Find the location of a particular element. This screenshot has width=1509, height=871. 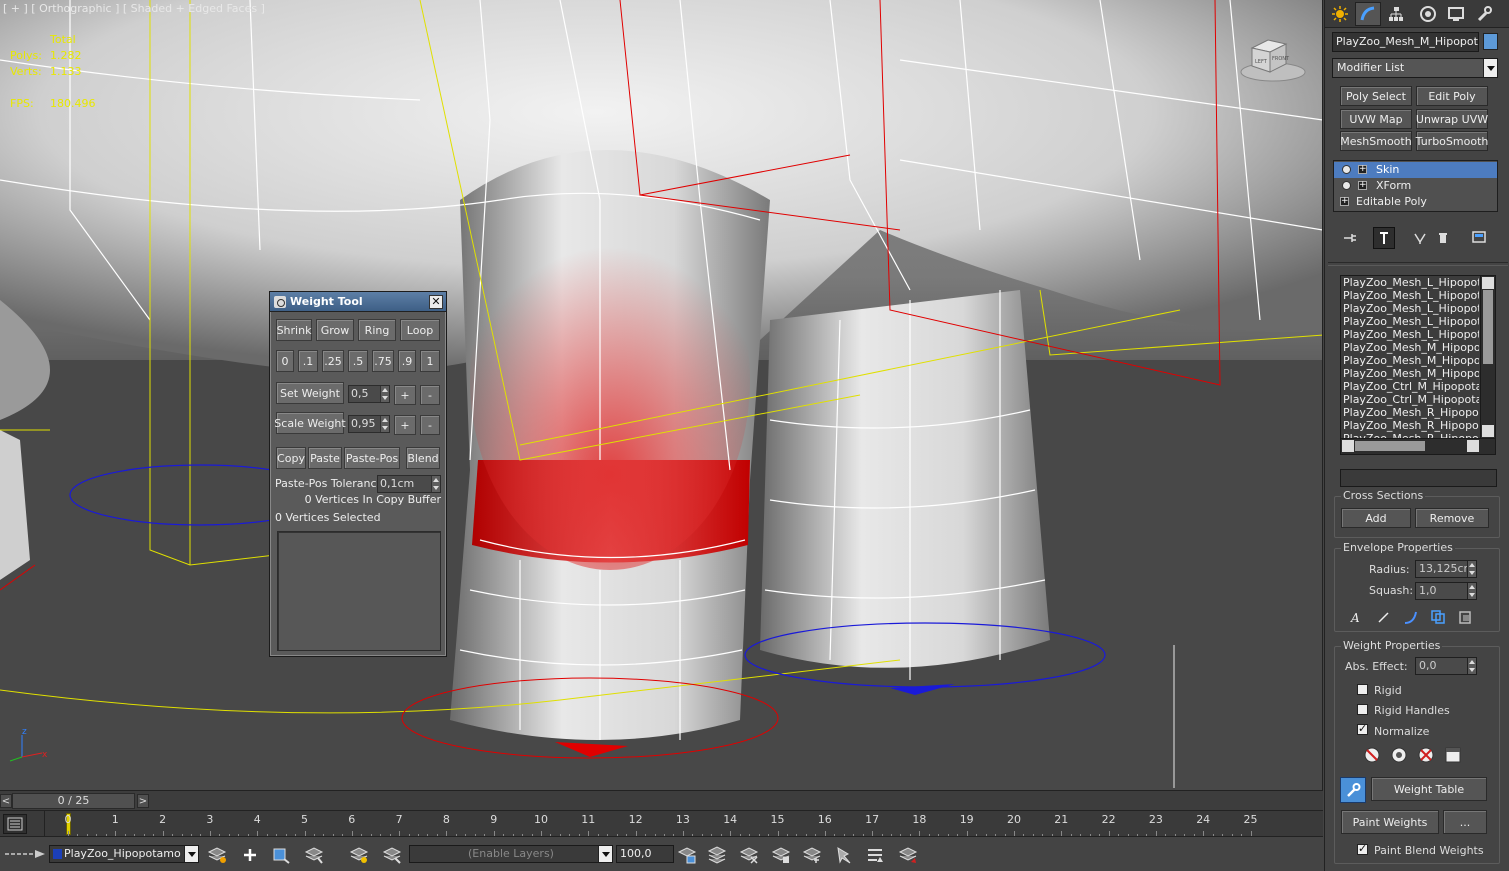

add-to-layer-icon is located at coordinates (281, 855).